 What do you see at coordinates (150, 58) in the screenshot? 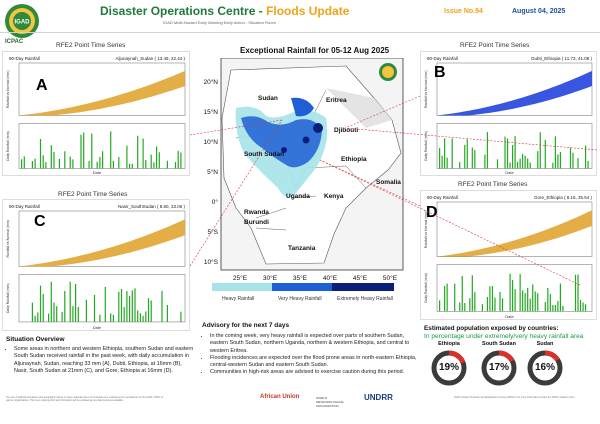
I see `chart-location: Aljunaynah_Sudan ( 13.45, 22.44 )` at bounding box center [150, 58].